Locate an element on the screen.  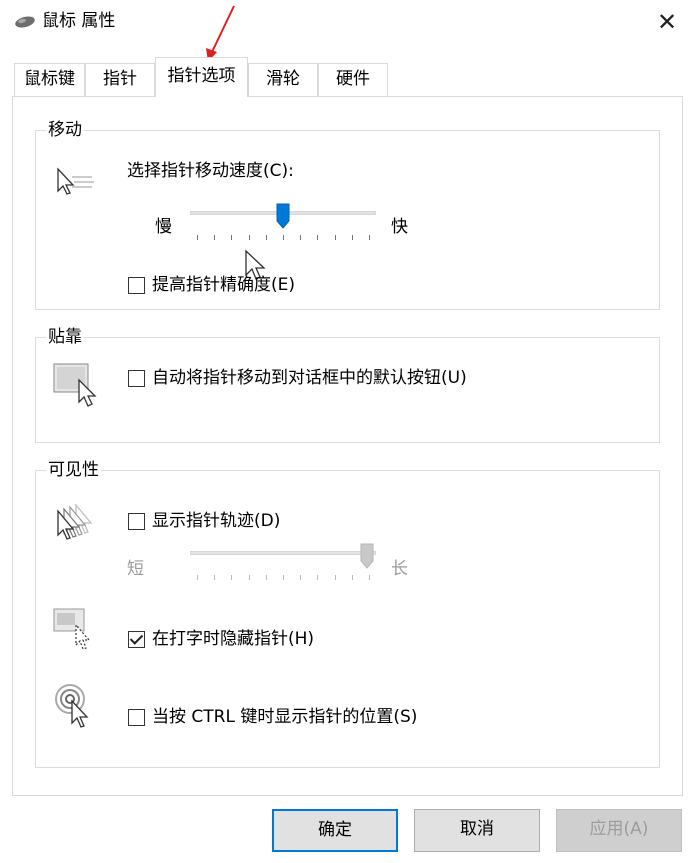
visibility-group-label: 可见性 is located at coordinates (73, 470).